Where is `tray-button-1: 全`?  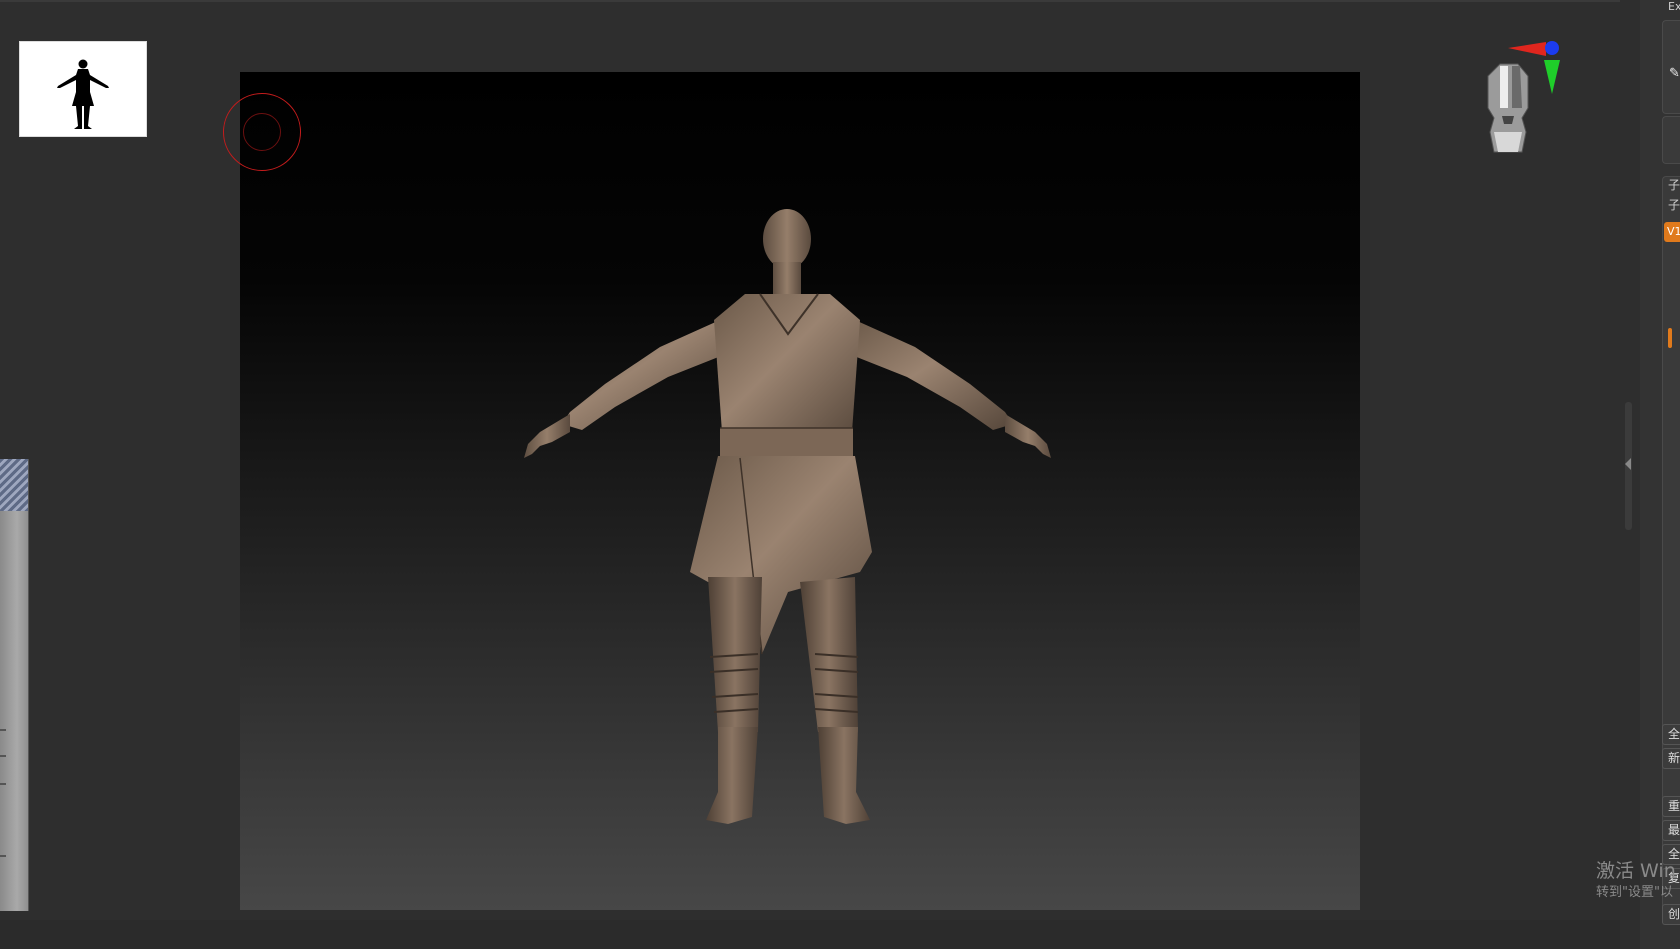 tray-button-1: 全 is located at coordinates (1671, 734).